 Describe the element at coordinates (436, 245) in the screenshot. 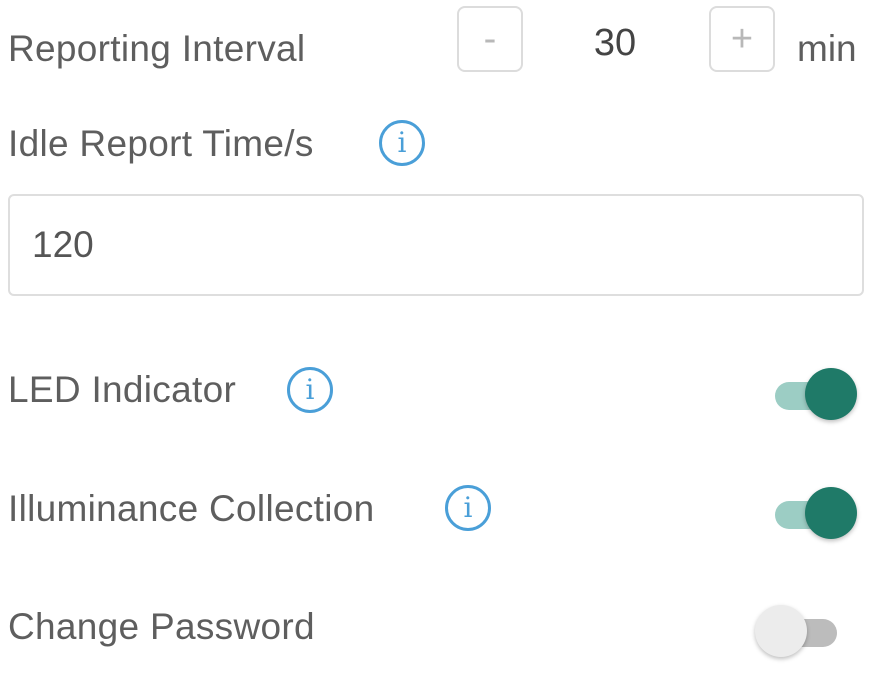

I see `idle-report-time-input` at that location.